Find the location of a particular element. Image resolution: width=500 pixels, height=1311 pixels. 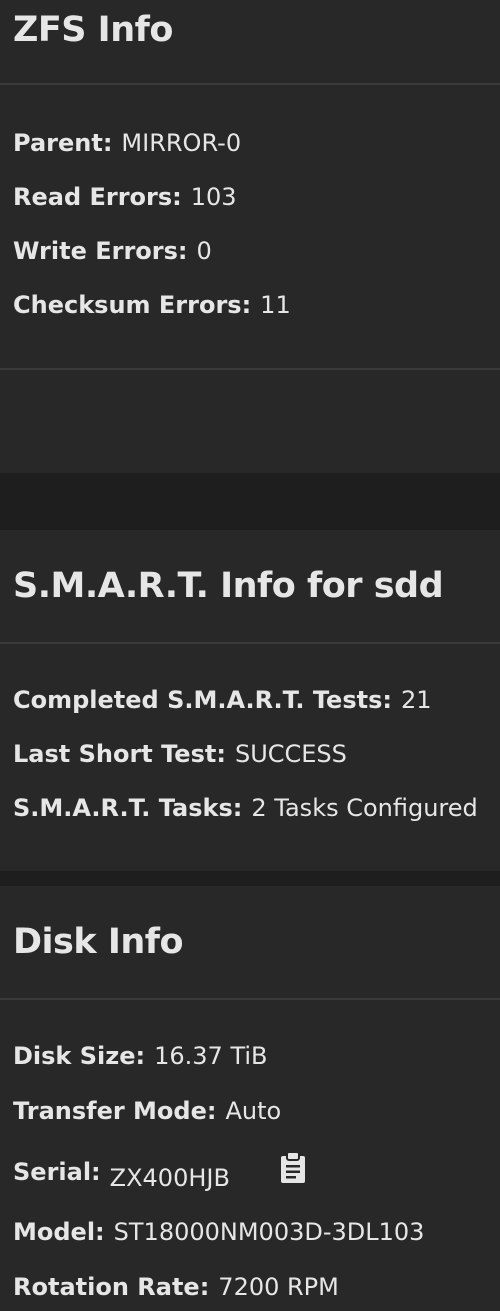

clipboard-icon is located at coordinates (293, 1167).